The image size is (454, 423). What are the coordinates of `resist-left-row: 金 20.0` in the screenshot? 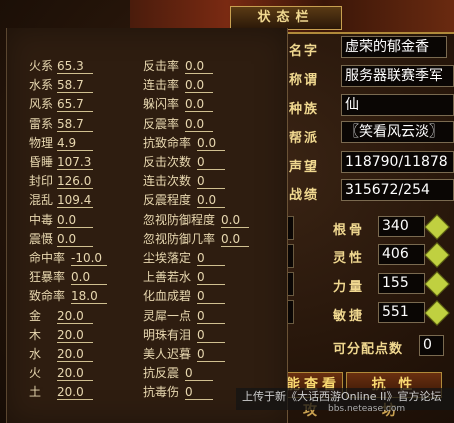 It's located at (61, 316).